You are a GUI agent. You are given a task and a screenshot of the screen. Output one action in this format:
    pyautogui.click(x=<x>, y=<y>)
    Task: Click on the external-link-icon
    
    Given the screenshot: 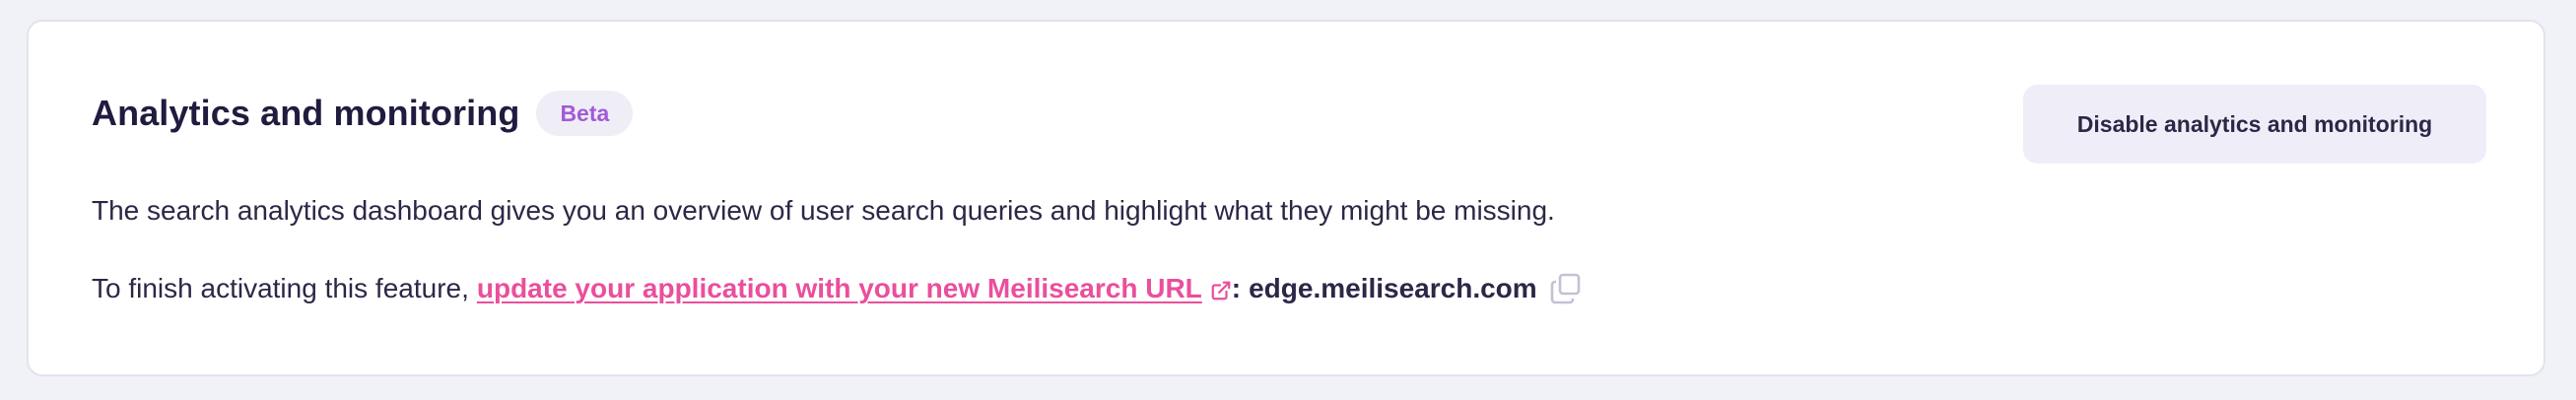 What is the action you would take?
    pyautogui.click(x=1221, y=288)
    